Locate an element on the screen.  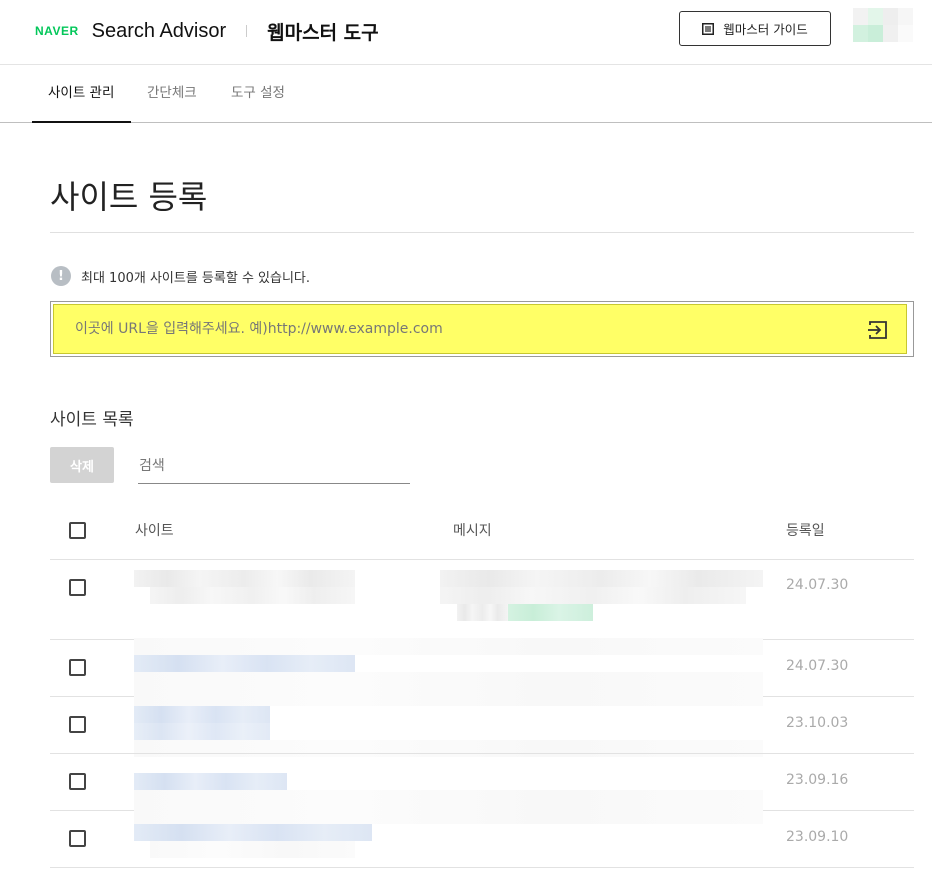
naver-logo: NAVER is located at coordinates (57, 31).